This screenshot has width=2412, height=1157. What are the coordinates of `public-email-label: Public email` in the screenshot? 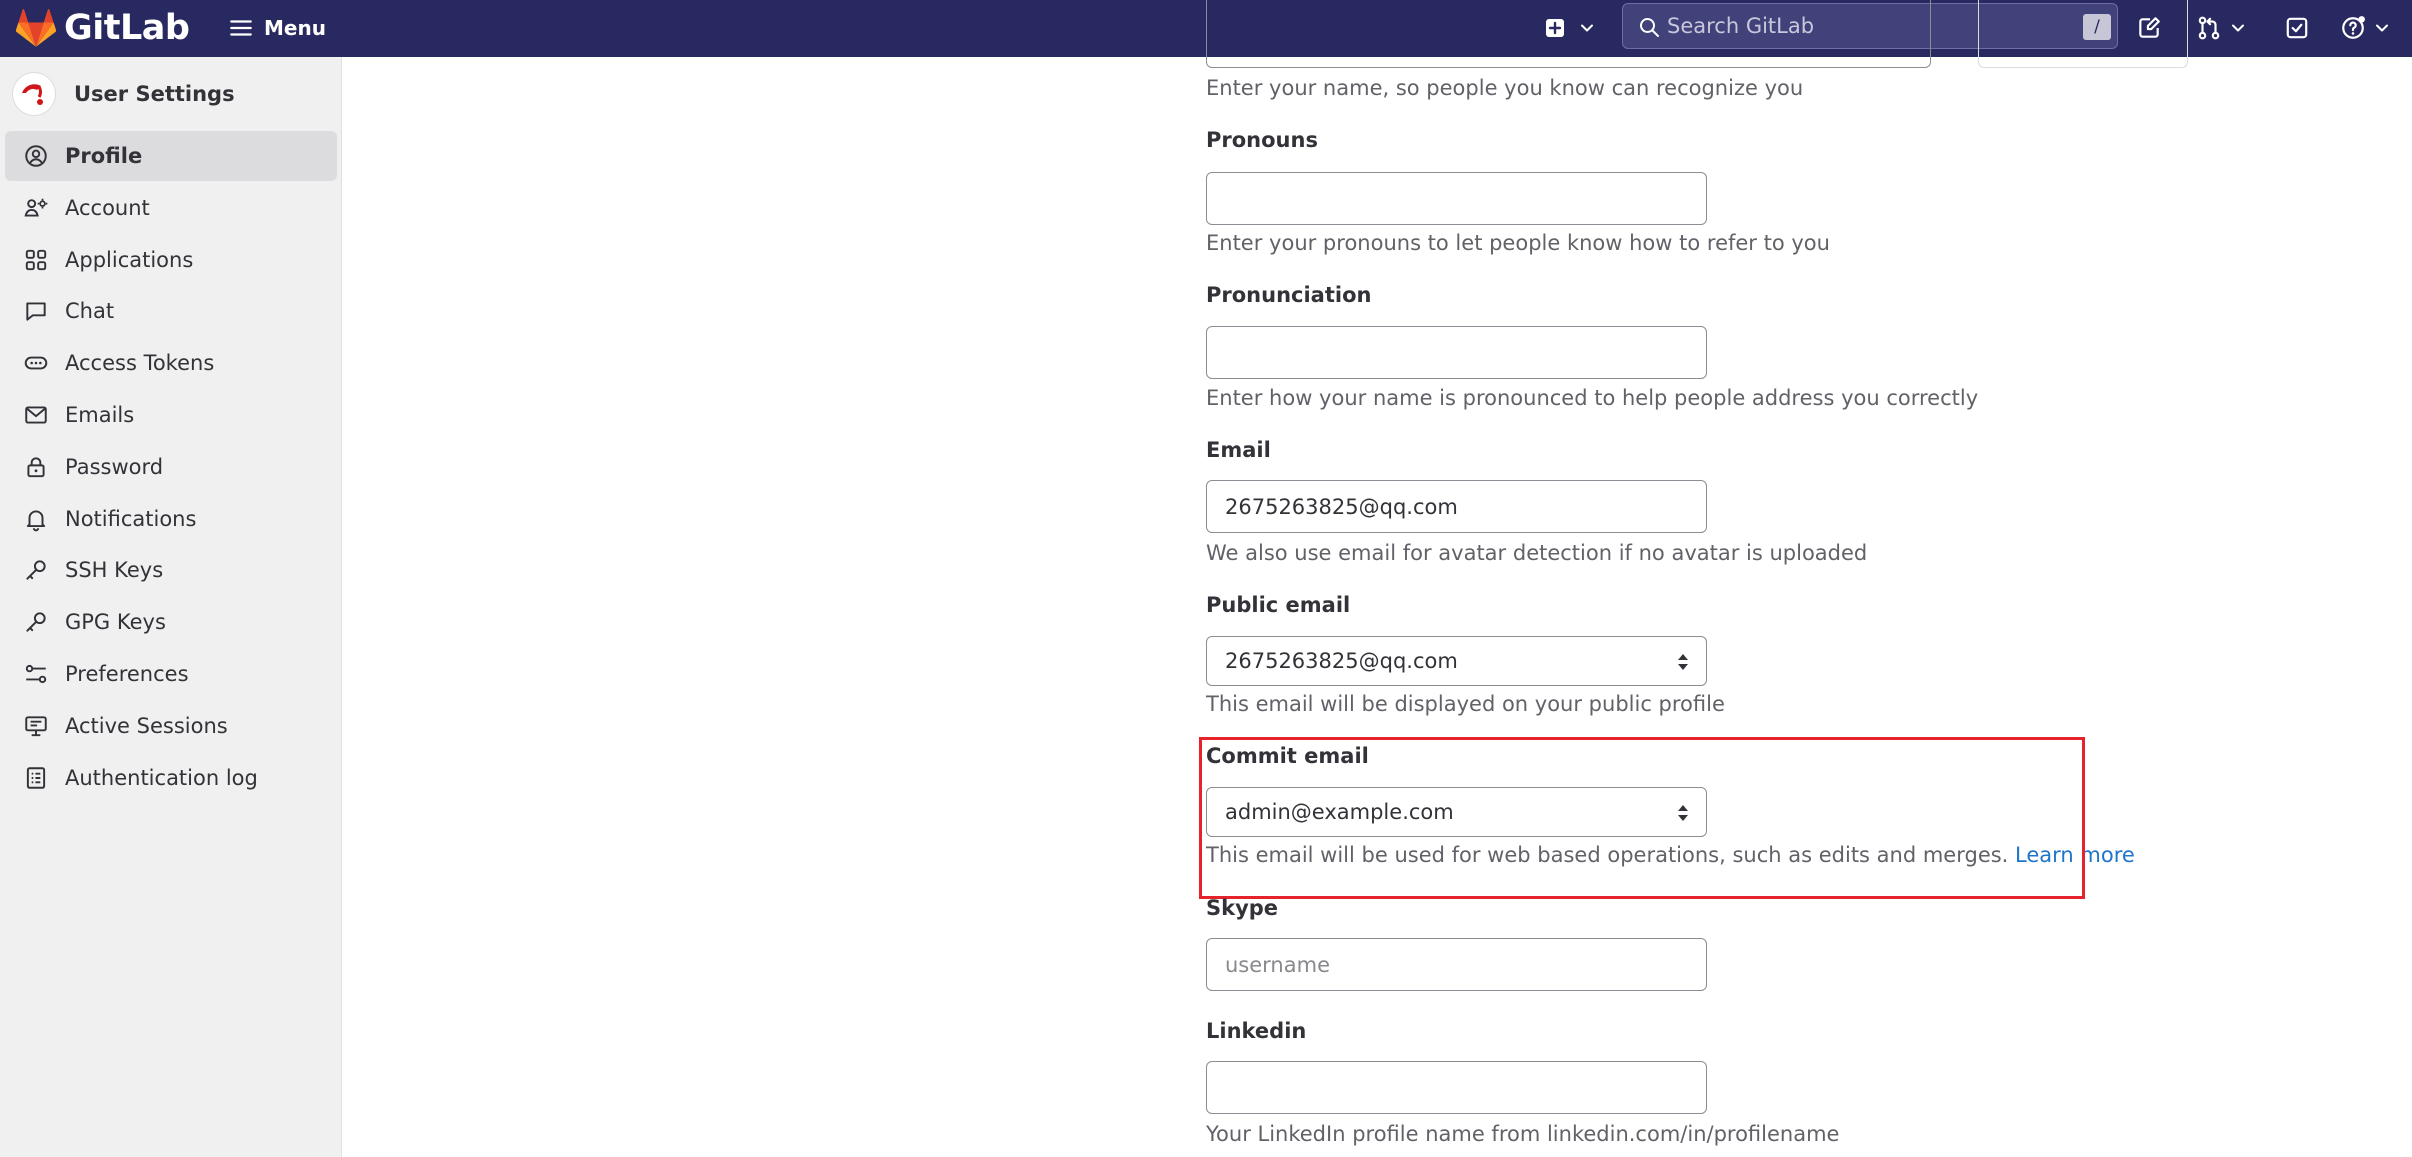 It's located at (1278, 605).